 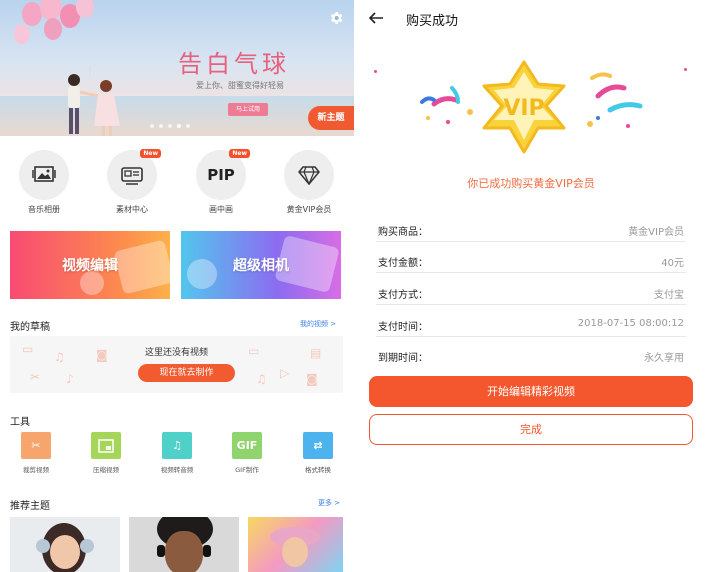 What do you see at coordinates (329, 503) in the screenshot?
I see `more-link: 更多 >` at bounding box center [329, 503].